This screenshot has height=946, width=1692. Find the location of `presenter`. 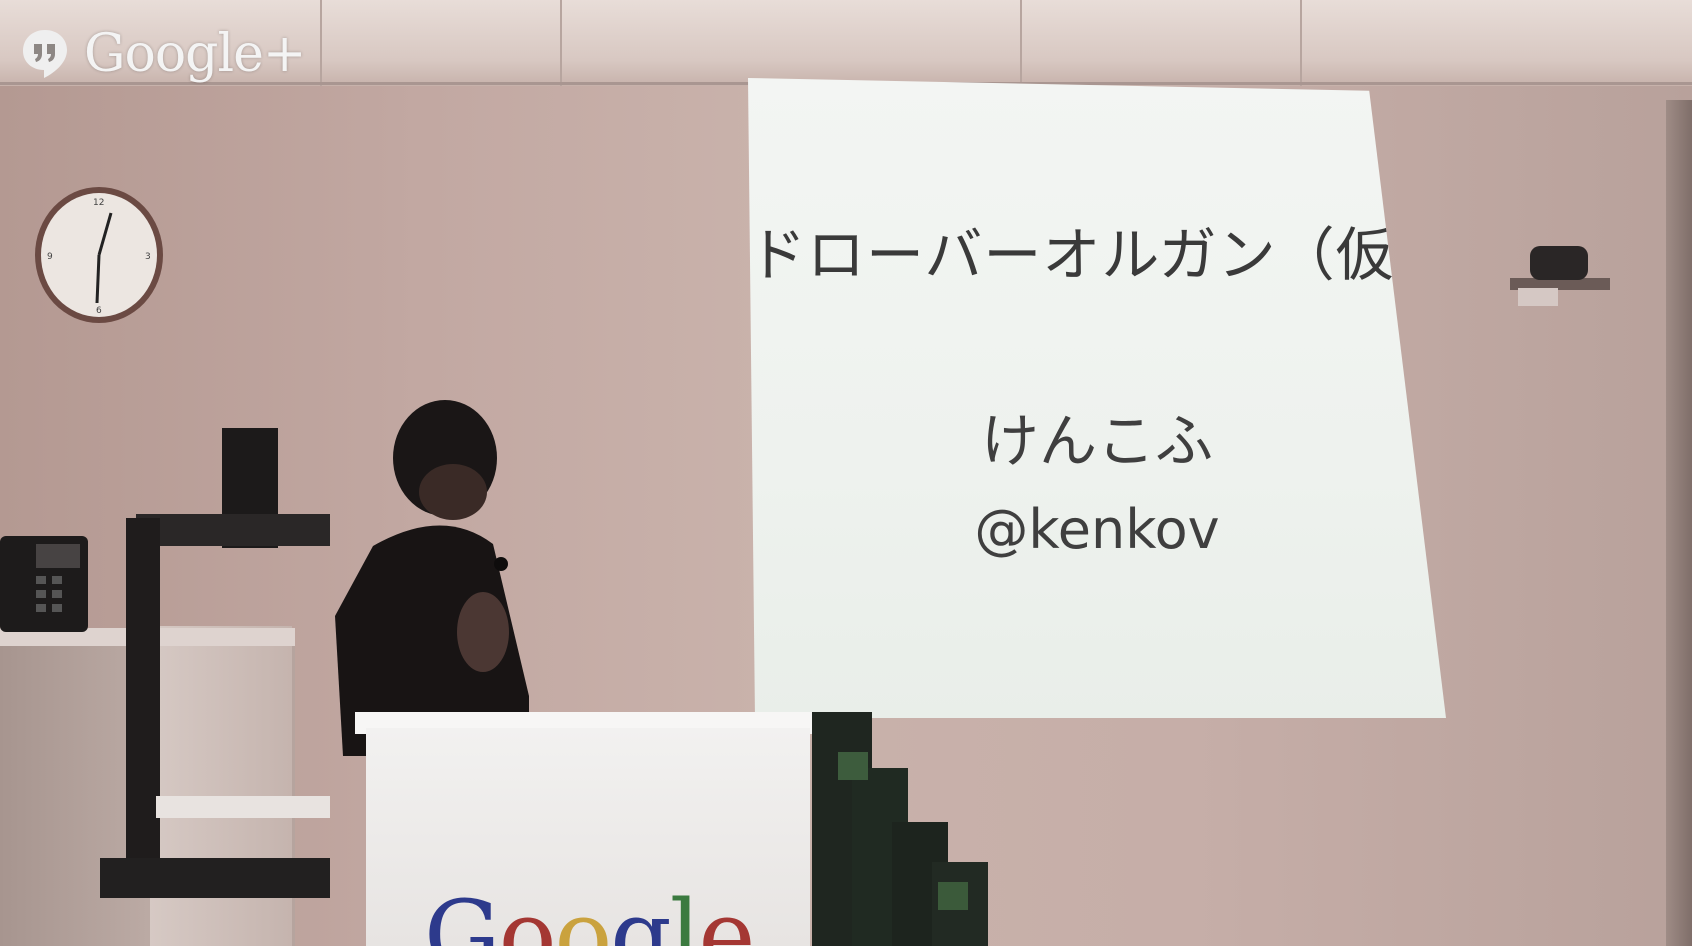

presenter is located at coordinates (432, 578).